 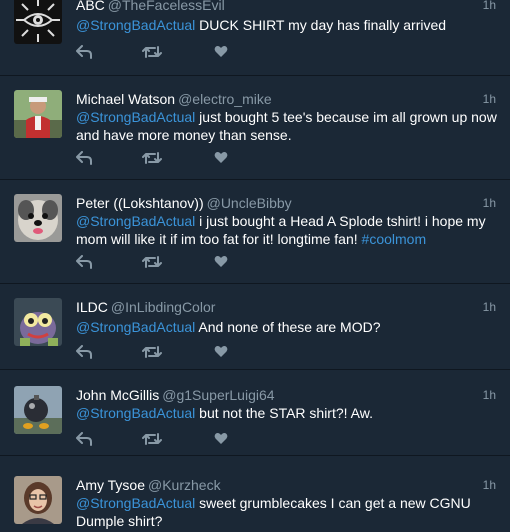 What do you see at coordinates (166, 6) in the screenshot?
I see `user-handle: @TheFacelessEvil` at bounding box center [166, 6].